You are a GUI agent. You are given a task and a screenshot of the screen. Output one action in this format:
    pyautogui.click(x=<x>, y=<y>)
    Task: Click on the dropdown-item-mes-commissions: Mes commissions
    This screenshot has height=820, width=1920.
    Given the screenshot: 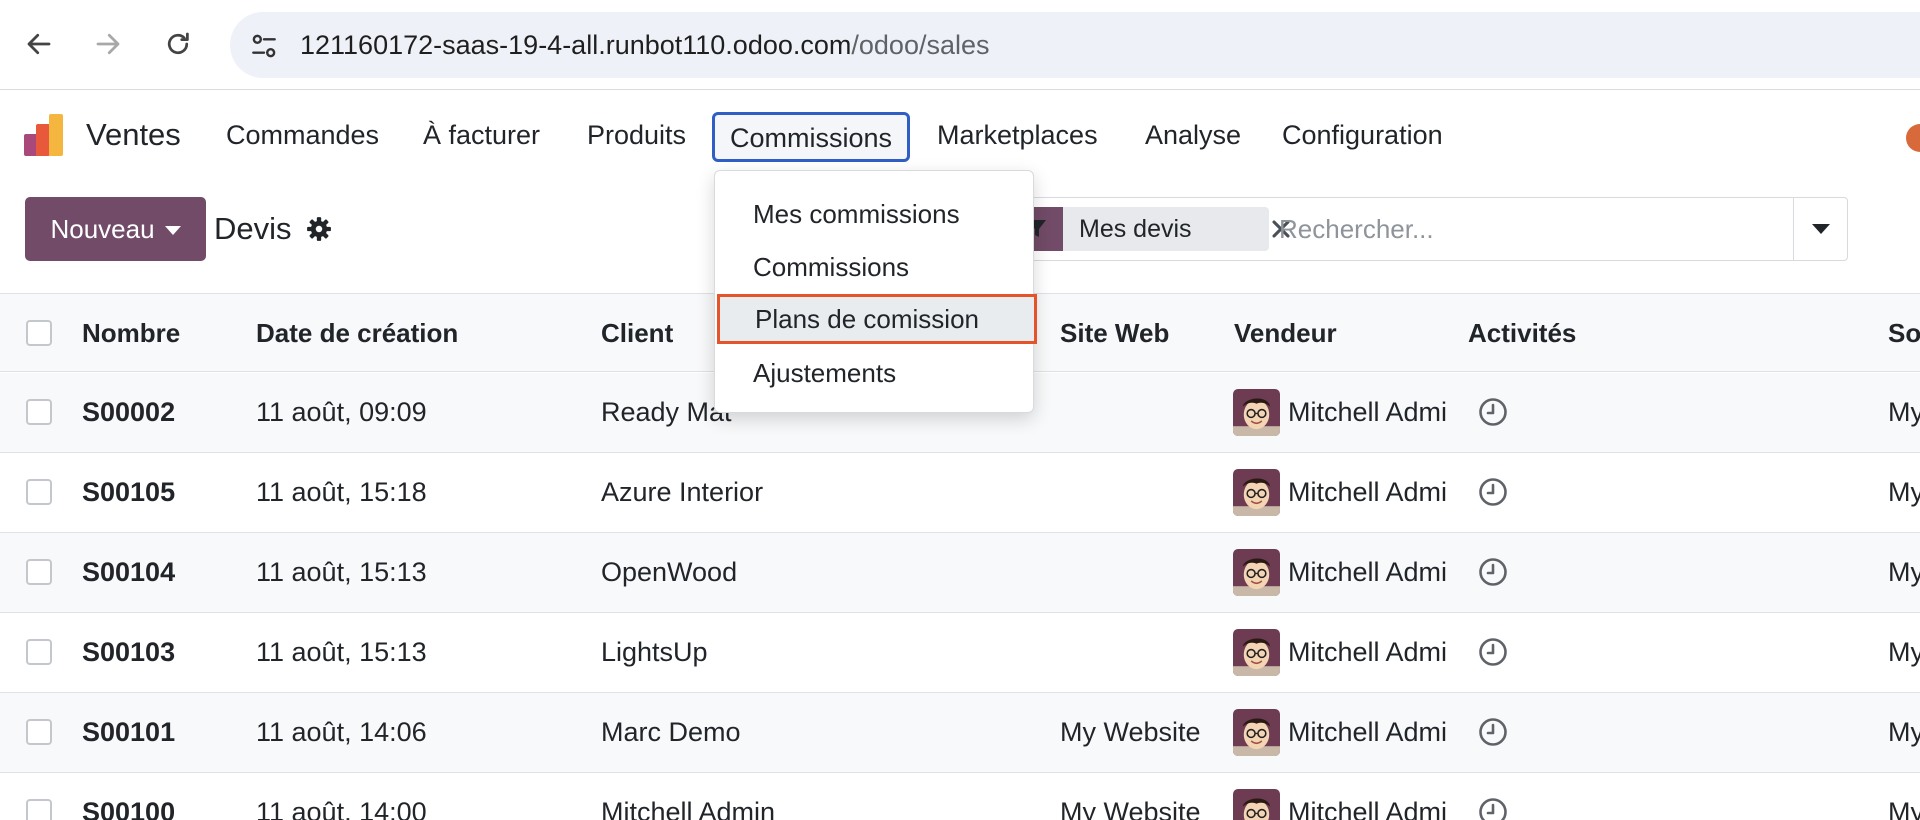 What is the action you would take?
    pyautogui.click(x=875, y=214)
    